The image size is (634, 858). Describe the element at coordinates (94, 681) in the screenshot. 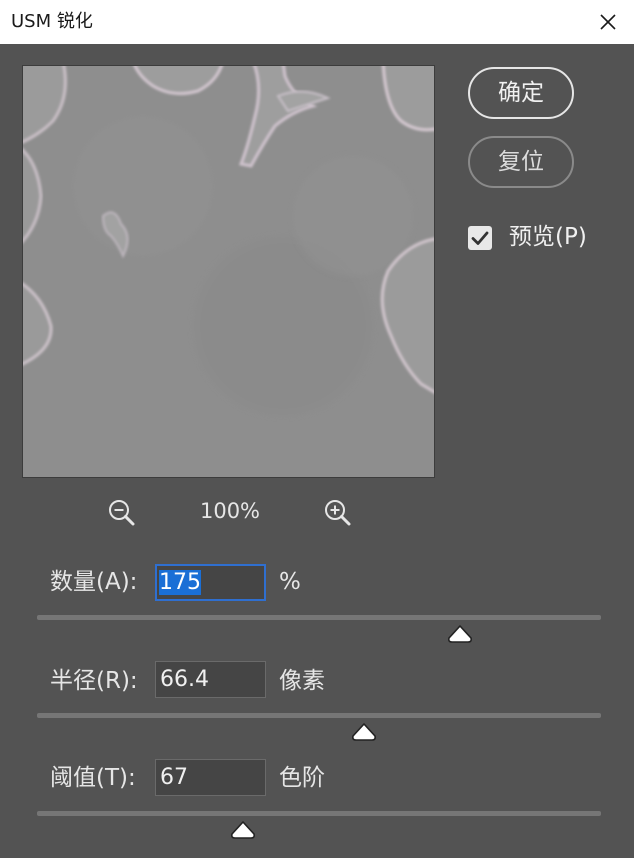

I see `radius-label: 半径(R):` at that location.